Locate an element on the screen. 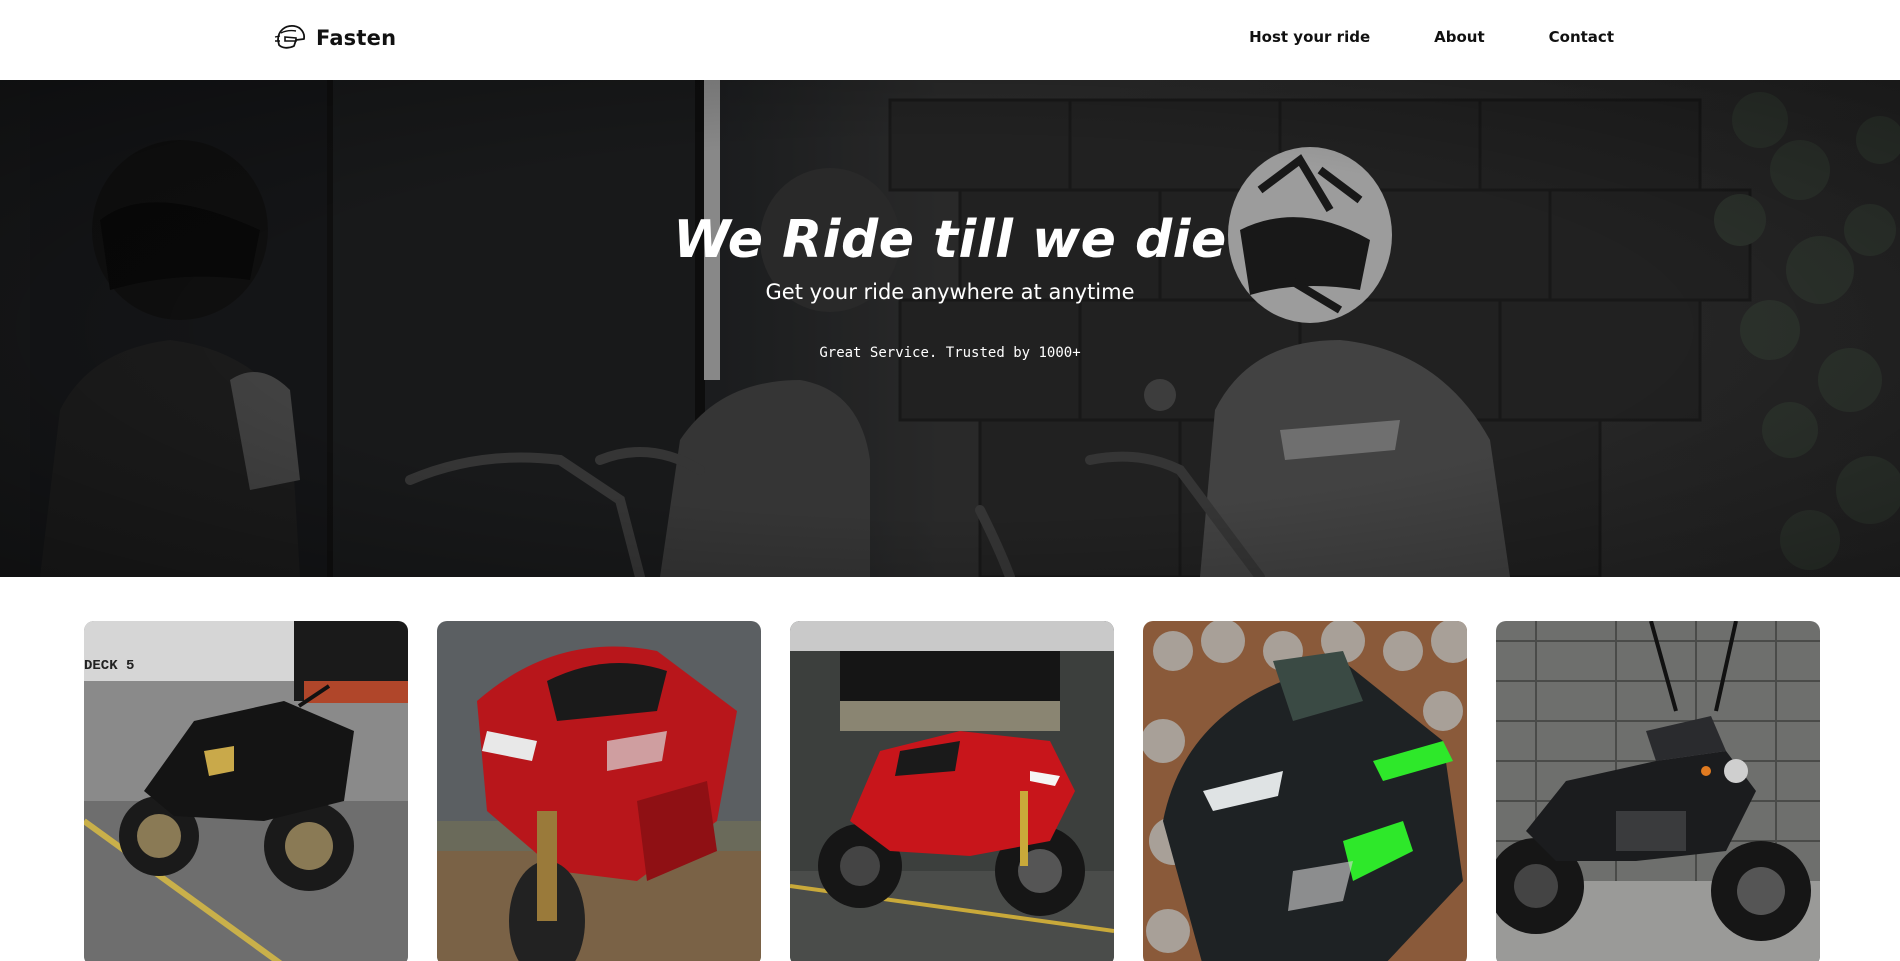 The height and width of the screenshot is (961, 1900). bike-card: DECK 5 is located at coordinates (246, 791).